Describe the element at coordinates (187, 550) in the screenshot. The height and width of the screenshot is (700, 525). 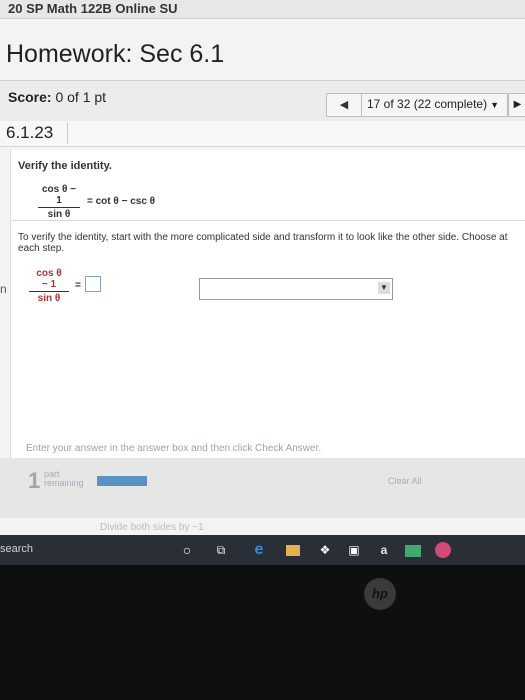
I see `cortana-icon: ○` at that location.